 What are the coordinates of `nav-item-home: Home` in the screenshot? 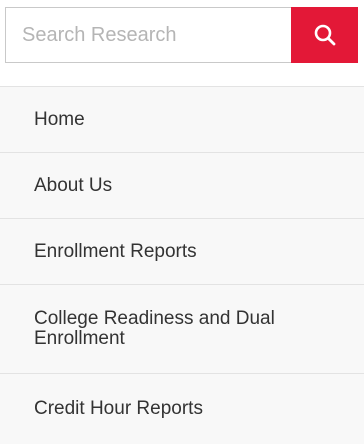 It's located at (182, 120).